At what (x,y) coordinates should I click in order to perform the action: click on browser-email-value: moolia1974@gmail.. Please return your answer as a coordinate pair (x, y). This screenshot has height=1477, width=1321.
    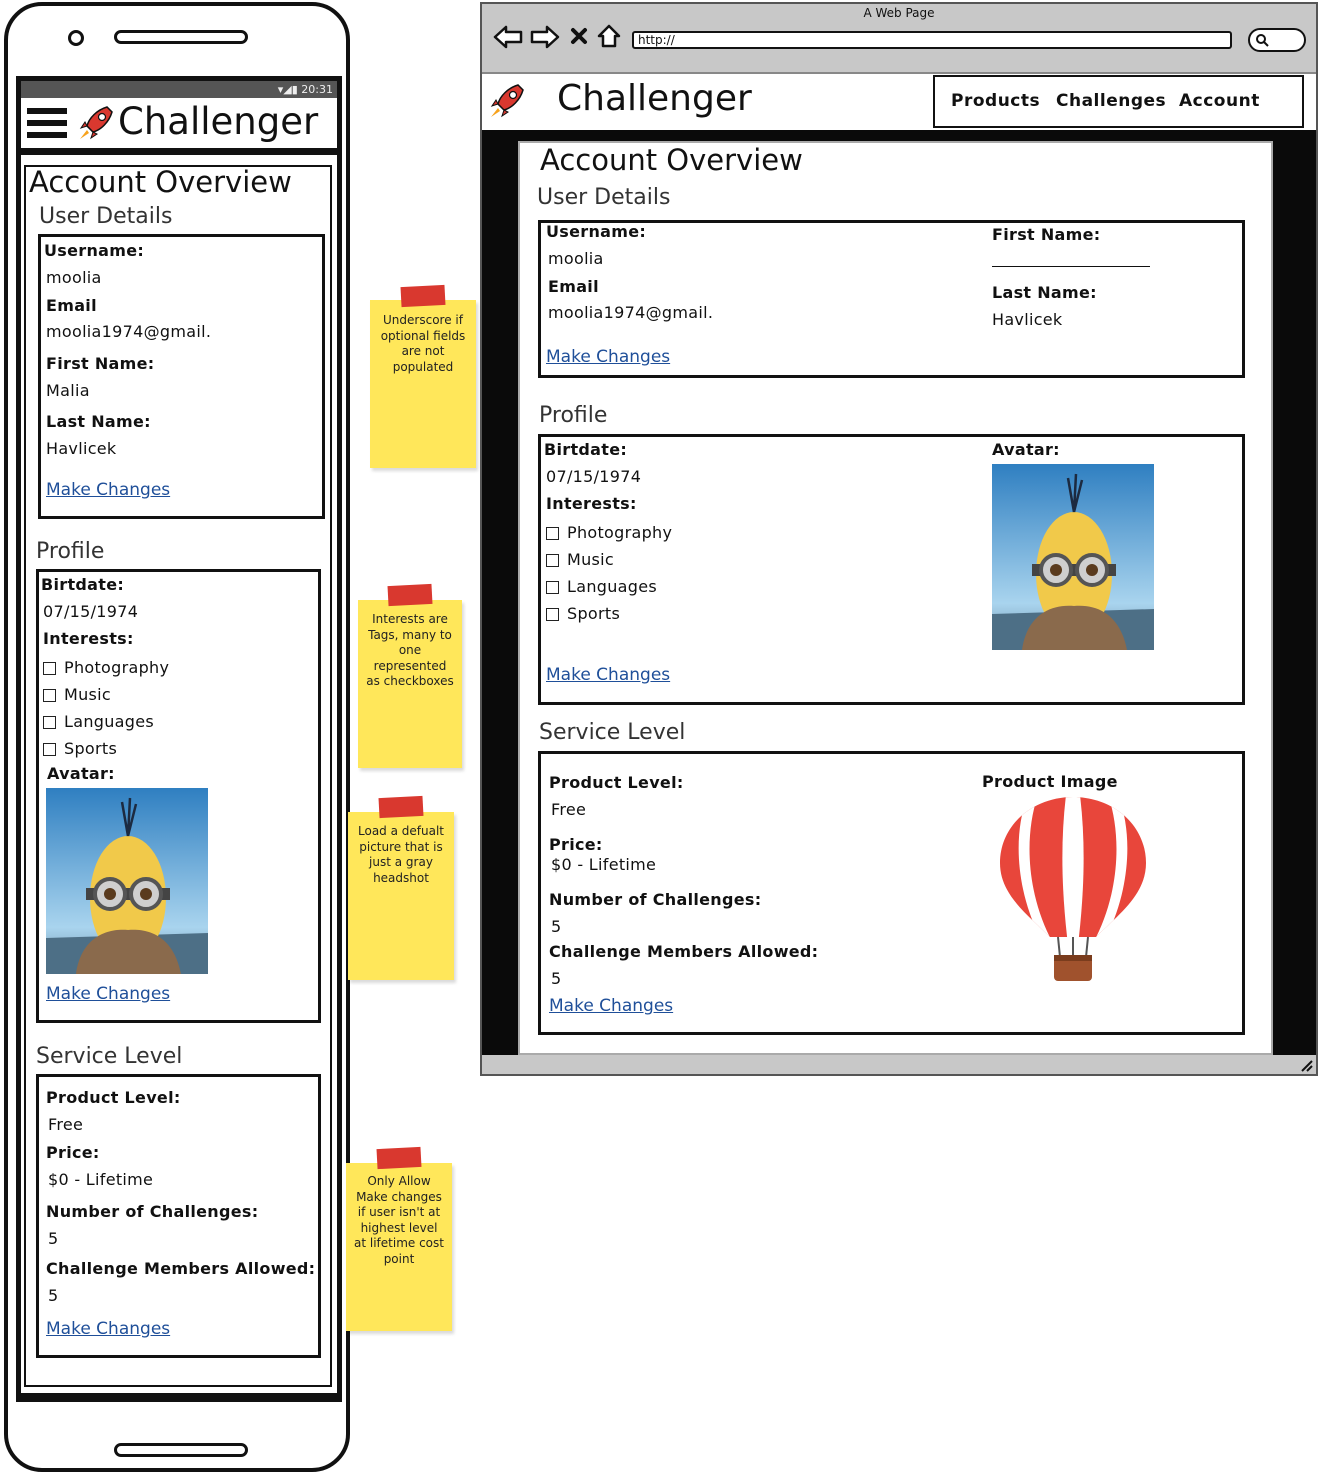
    Looking at the image, I should click on (631, 312).